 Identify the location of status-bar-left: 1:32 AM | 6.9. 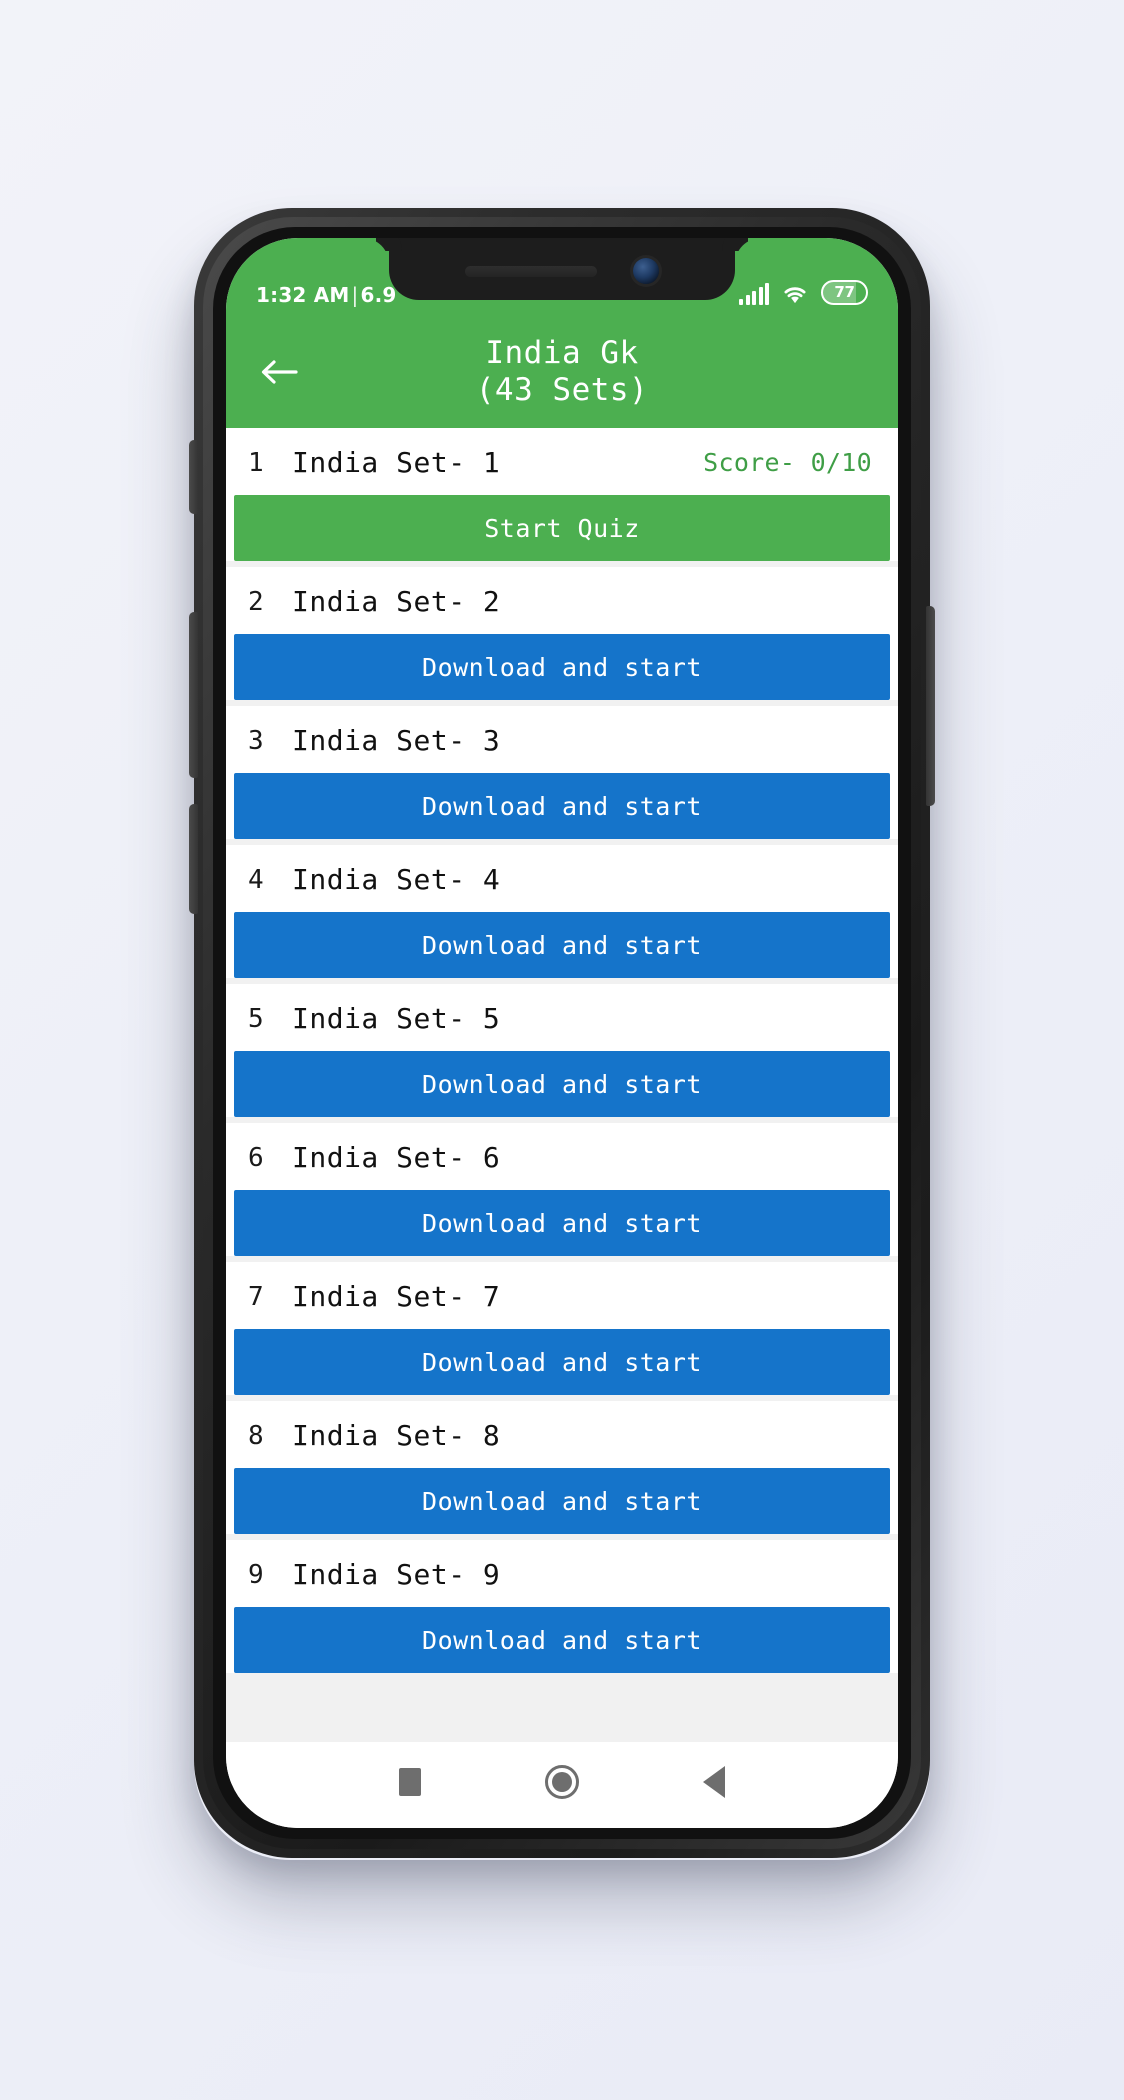
(324, 295).